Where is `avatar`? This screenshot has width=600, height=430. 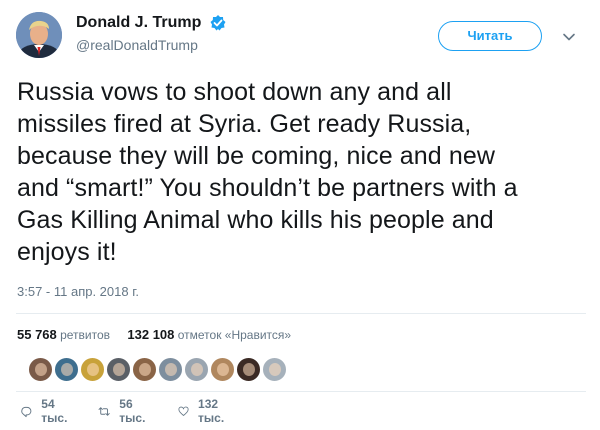
avatar is located at coordinates (39, 35).